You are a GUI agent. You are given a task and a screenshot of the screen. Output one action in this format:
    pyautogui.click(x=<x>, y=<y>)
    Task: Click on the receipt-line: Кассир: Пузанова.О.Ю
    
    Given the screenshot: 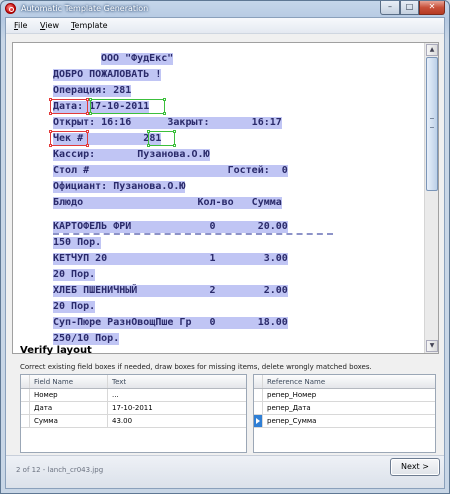 What is the action you would take?
    pyautogui.click(x=131, y=155)
    